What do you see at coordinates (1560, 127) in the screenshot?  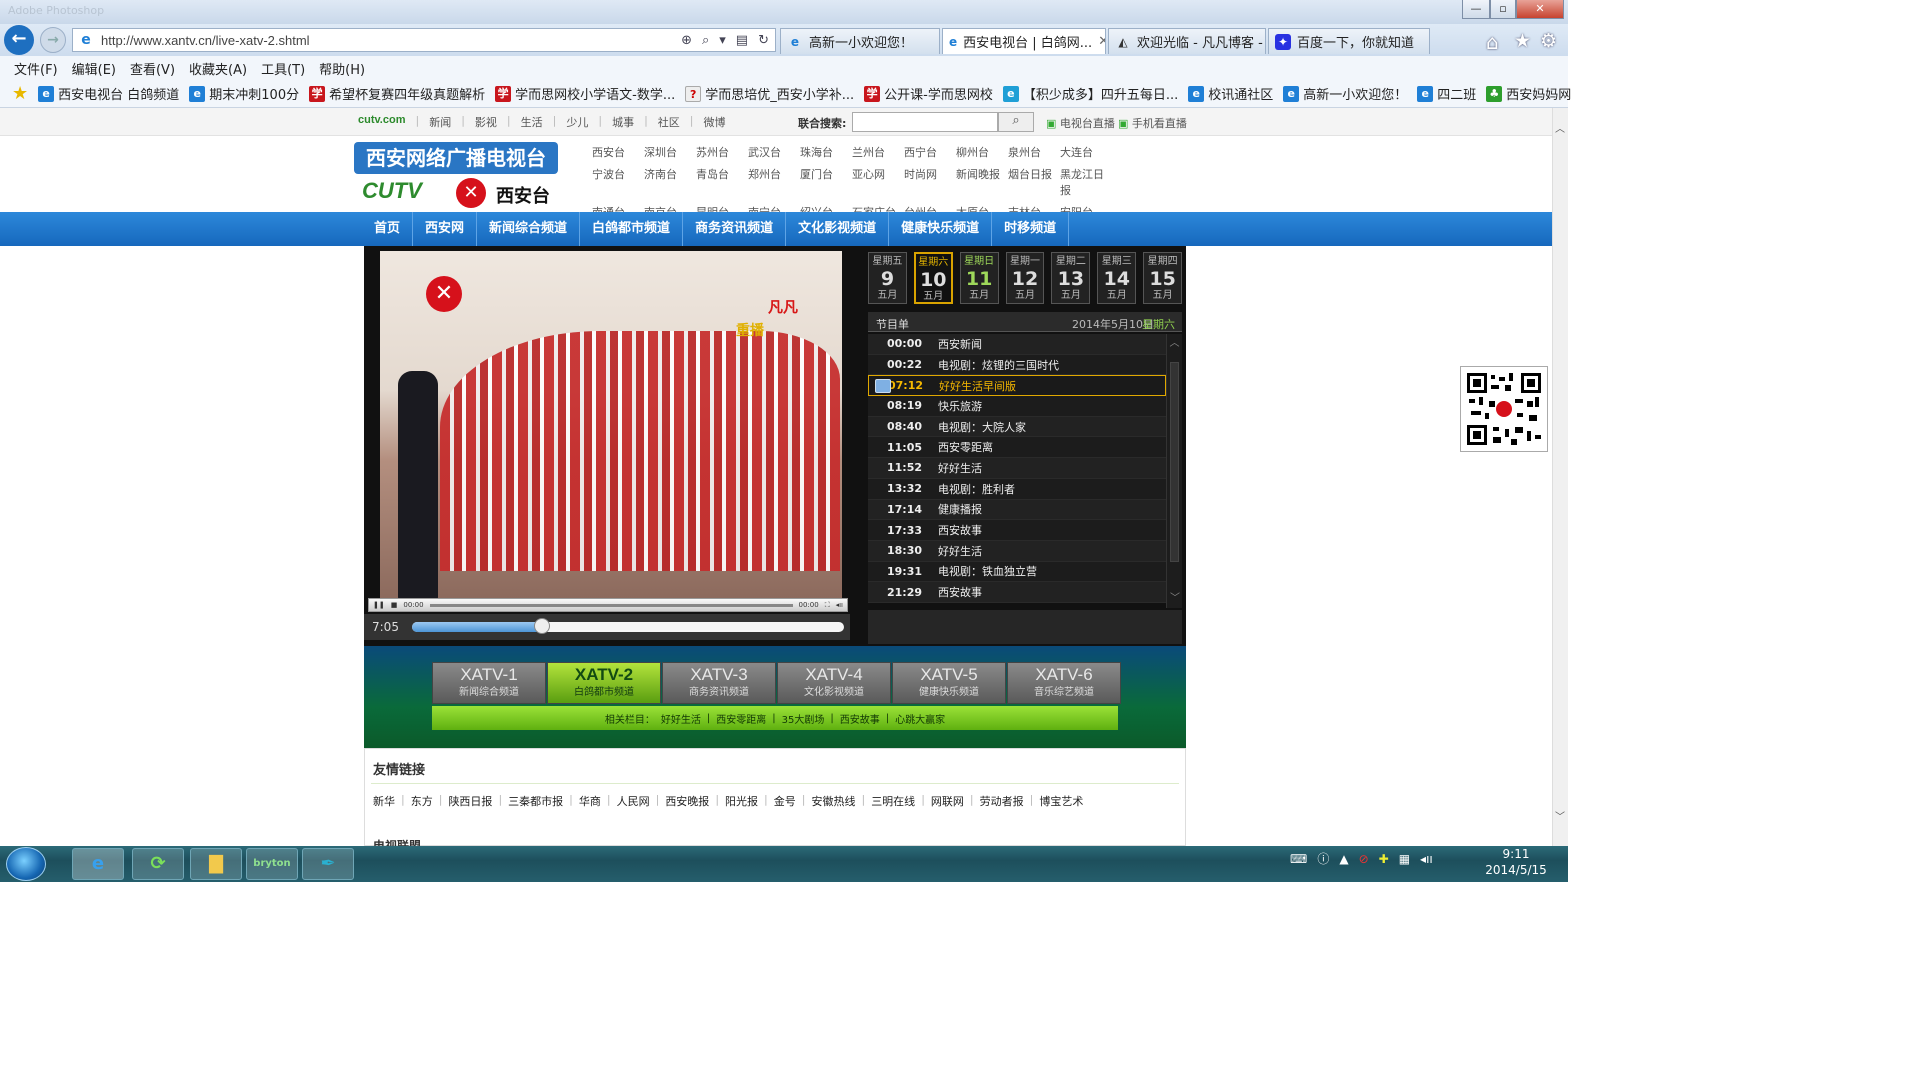 I see `scroll-up-icon: ︿` at bounding box center [1560, 127].